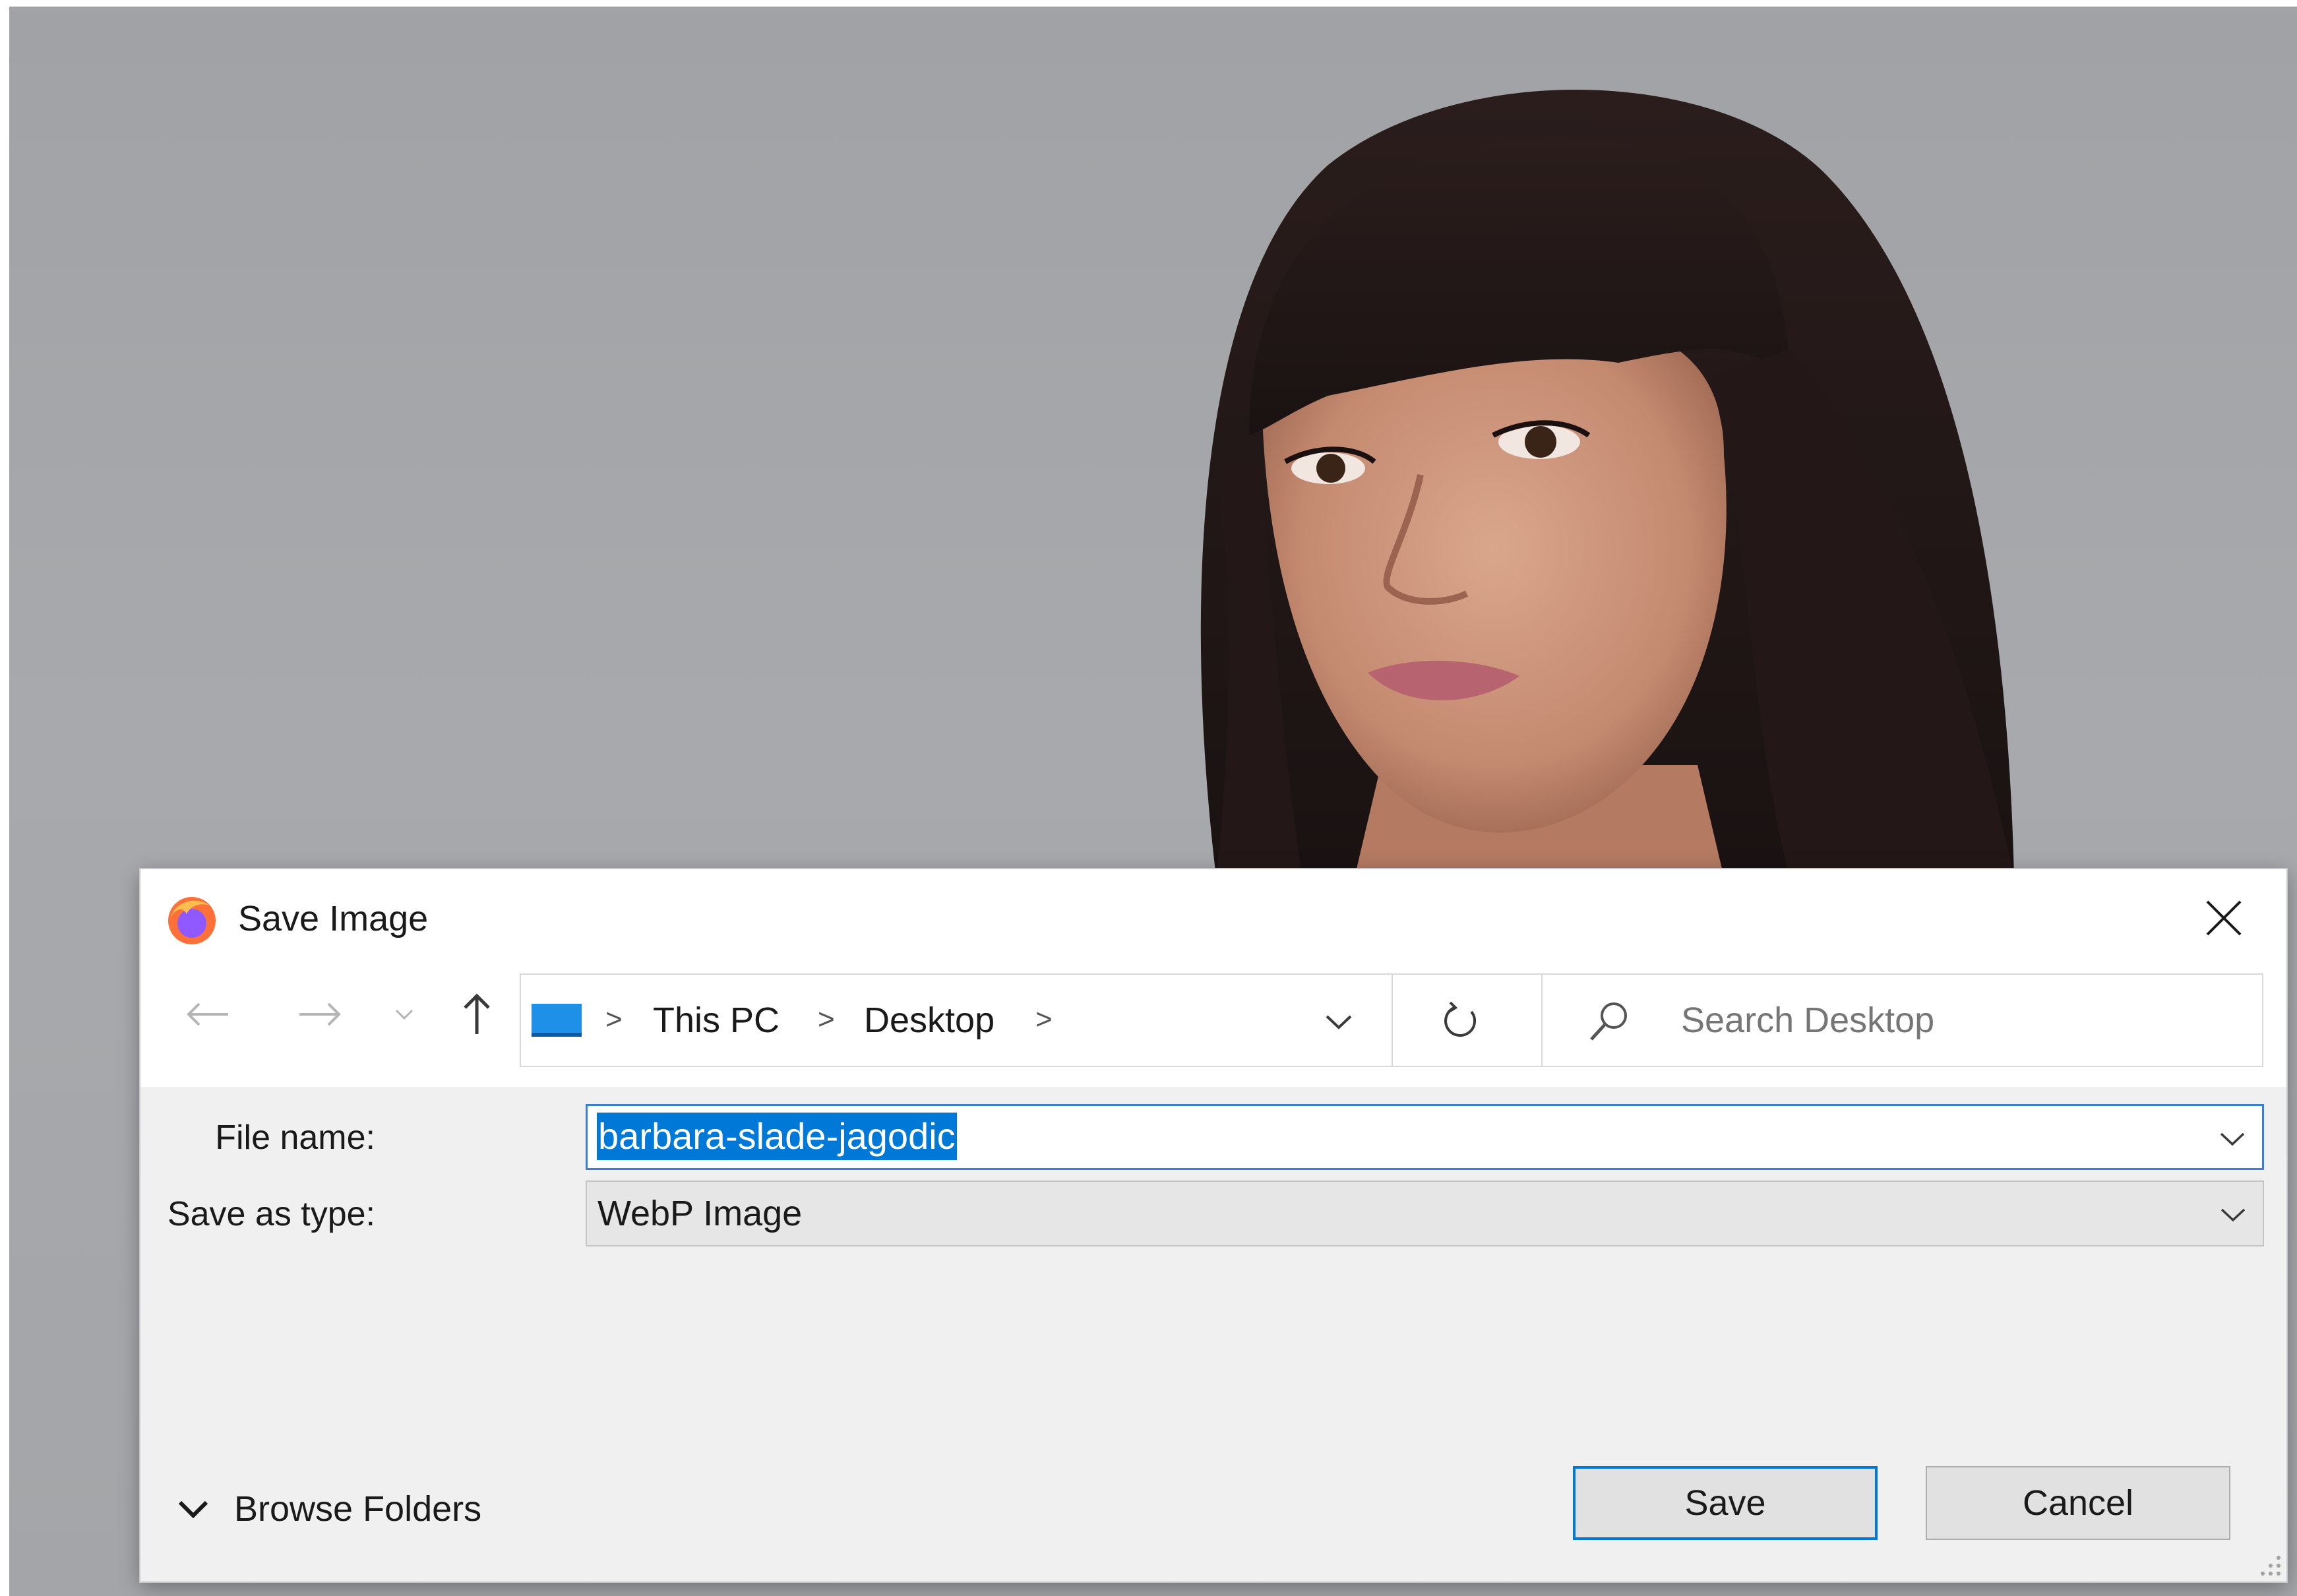 The width and height of the screenshot is (2297, 1596). I want to click on forward-button, so click(319, 1014).